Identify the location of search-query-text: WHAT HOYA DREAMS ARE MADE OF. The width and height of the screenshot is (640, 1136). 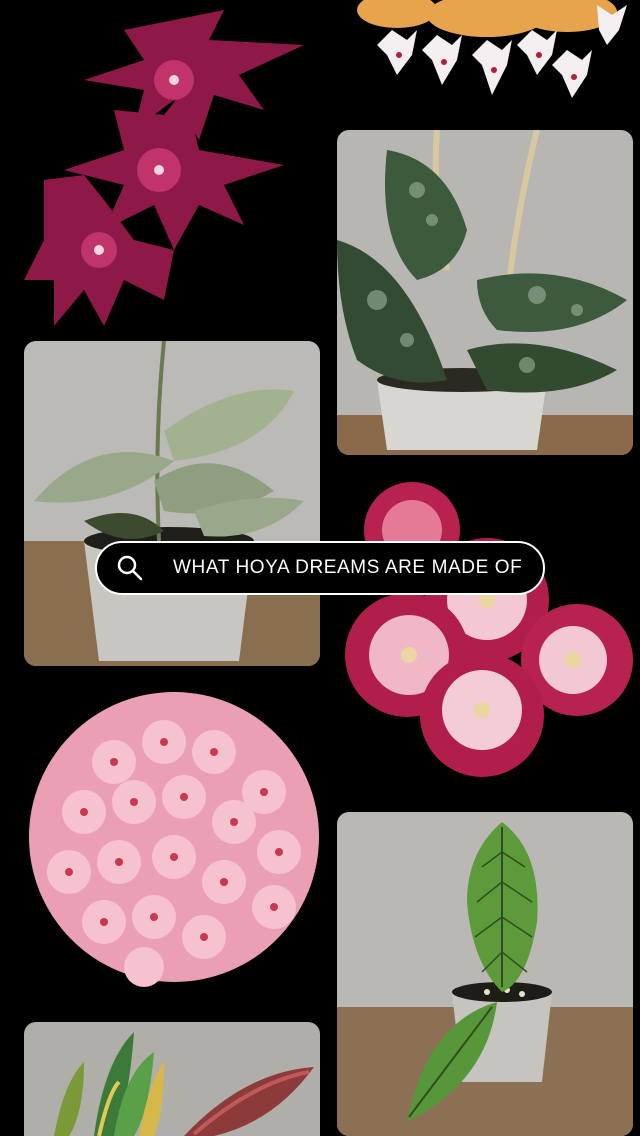
(348, 567).